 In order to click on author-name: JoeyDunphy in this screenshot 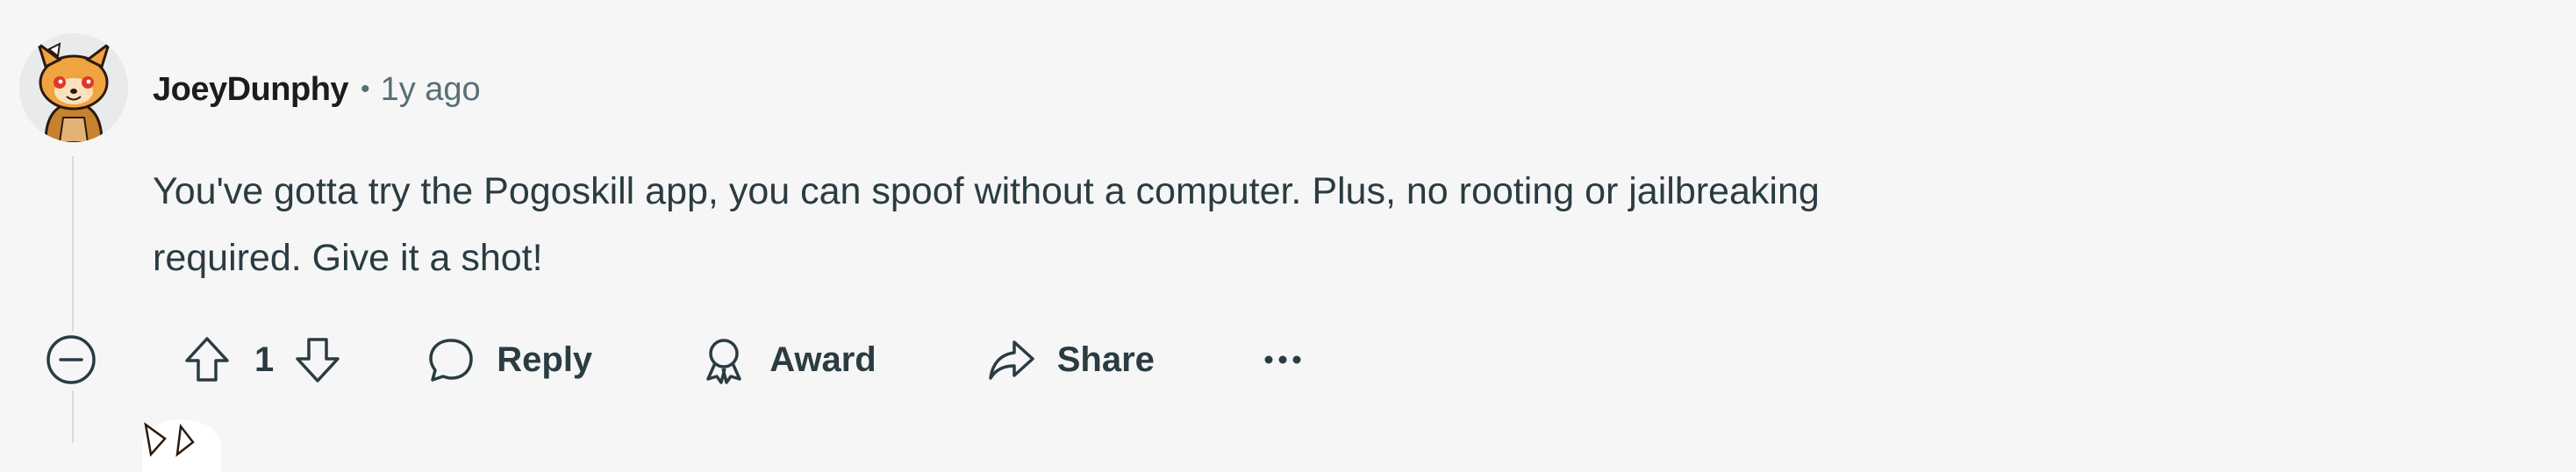, I will do `click(251, 90)`.